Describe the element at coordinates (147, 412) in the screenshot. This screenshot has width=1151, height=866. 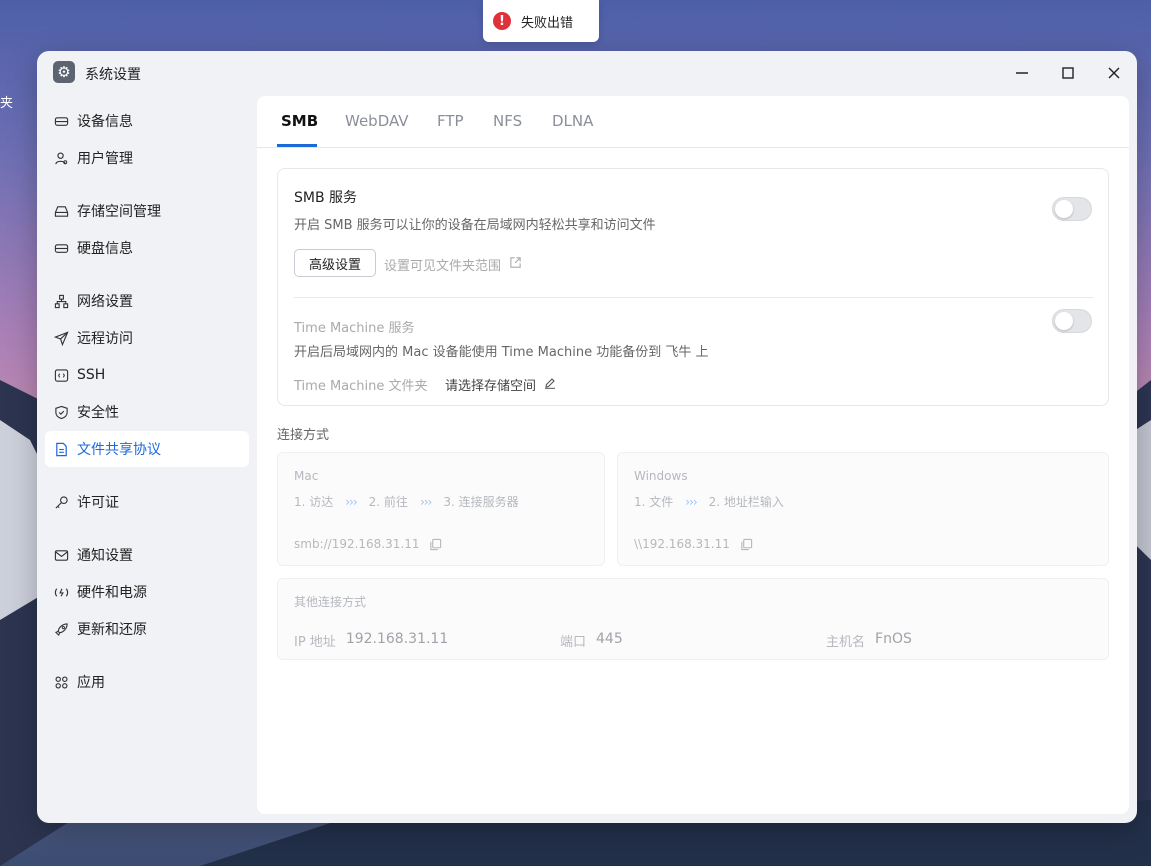
I see `sidebar-item-security: 安全性` at that location.